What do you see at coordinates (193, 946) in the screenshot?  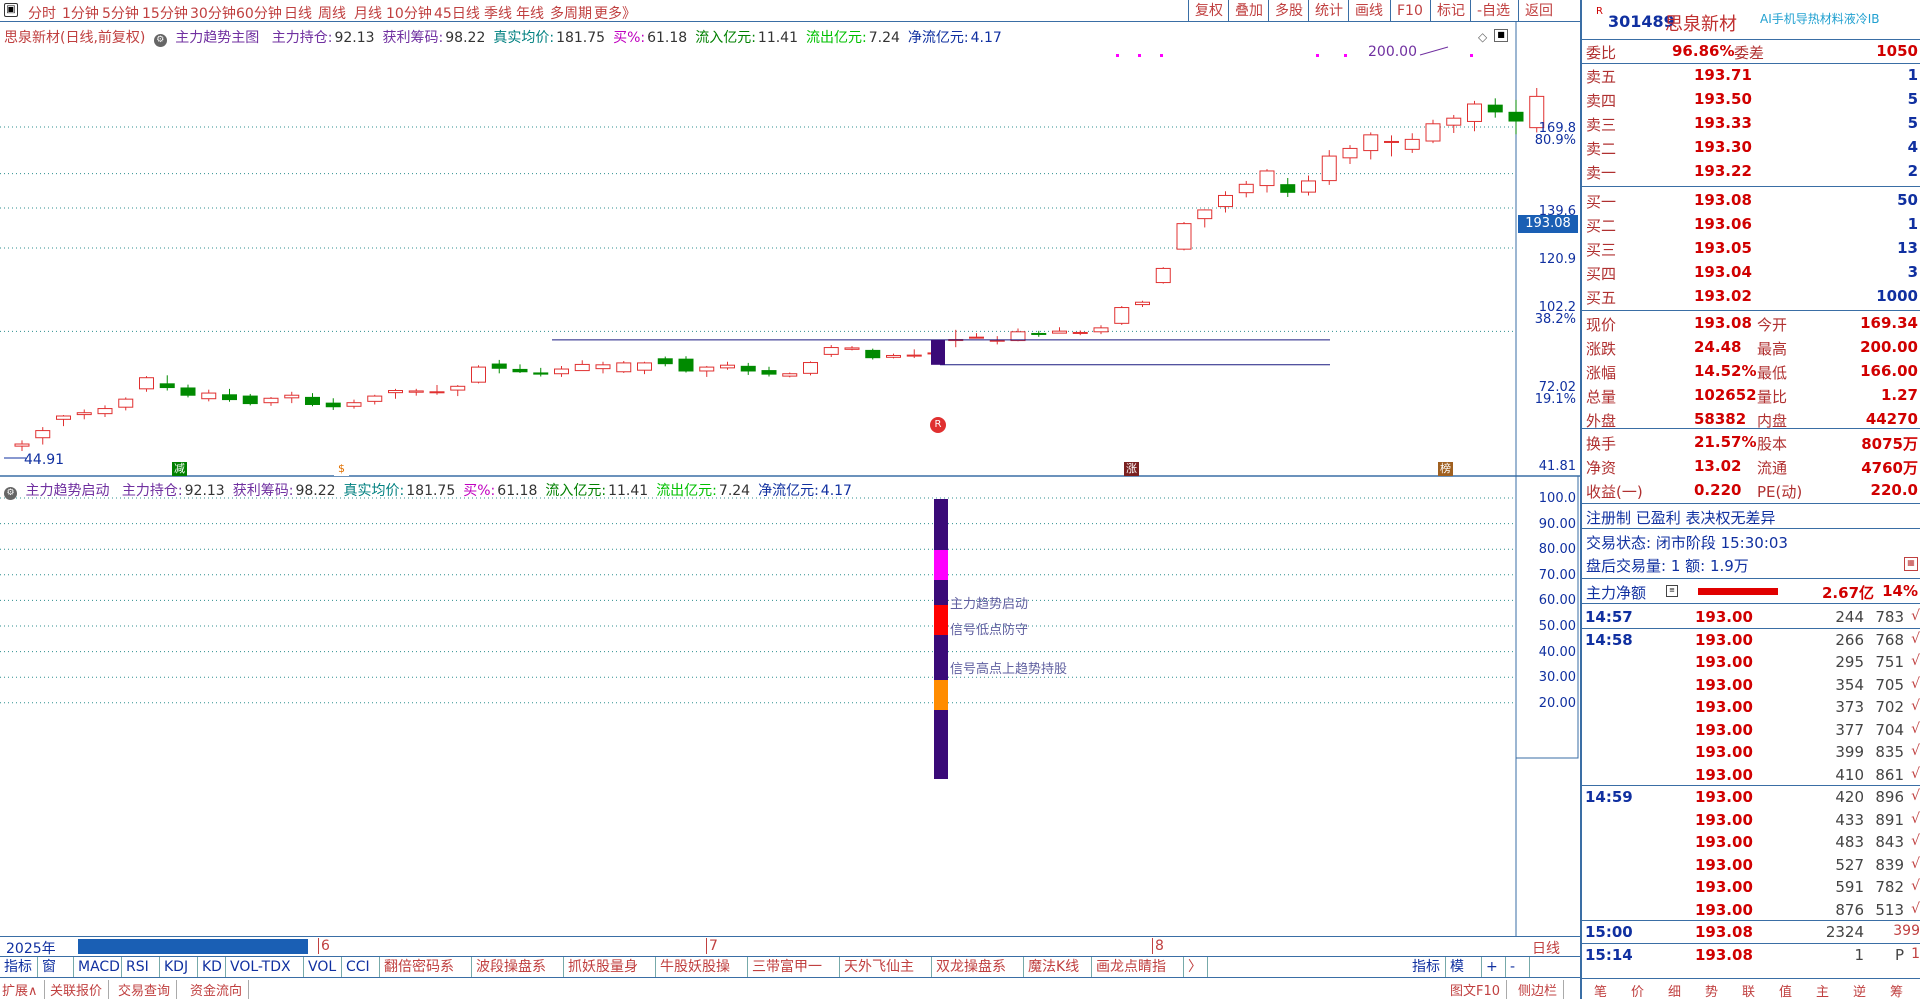 I see `time-scrollbar` at bounding box center [193, 946].